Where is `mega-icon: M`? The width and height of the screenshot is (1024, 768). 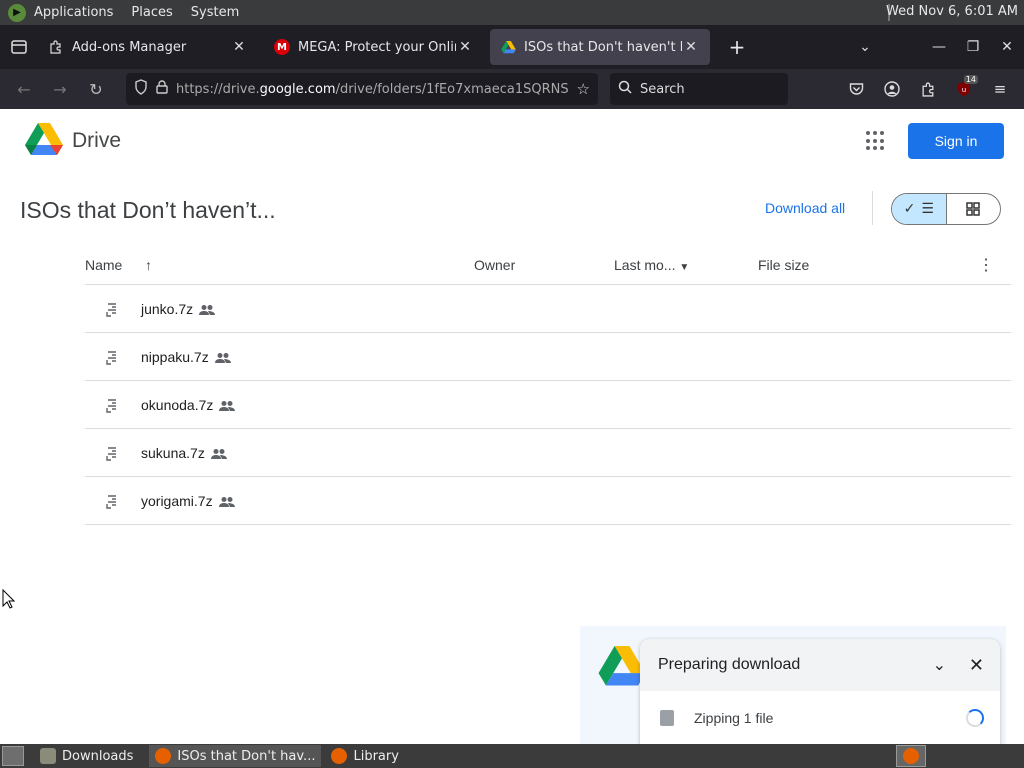 mega-icon: M is located at coordinates (282, 47).